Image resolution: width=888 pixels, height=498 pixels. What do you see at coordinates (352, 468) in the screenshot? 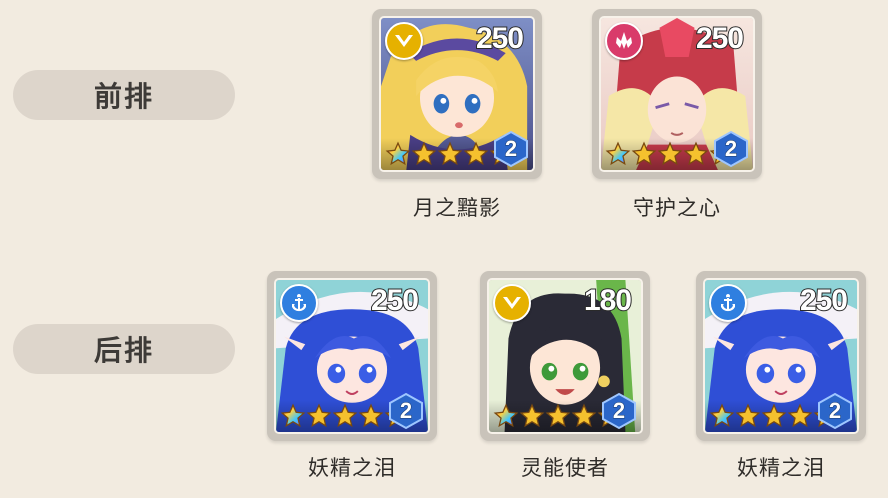
I see `hero-name-back-1: 妖精之泪` at bounding box center [352, 468].